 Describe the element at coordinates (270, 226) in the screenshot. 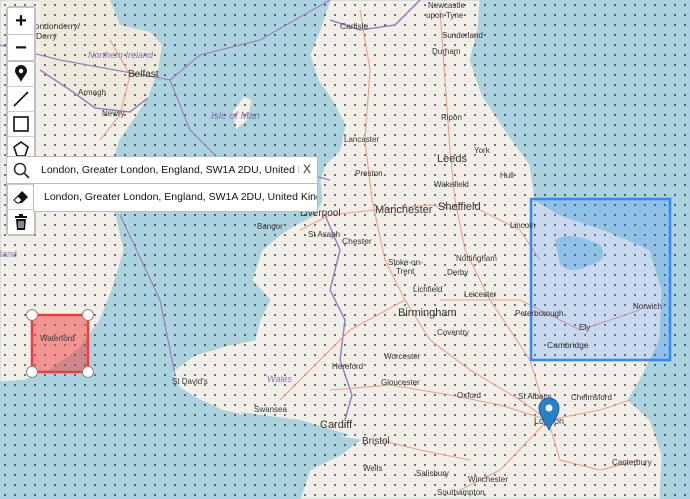

I see `place-label: Bangor` at that location.